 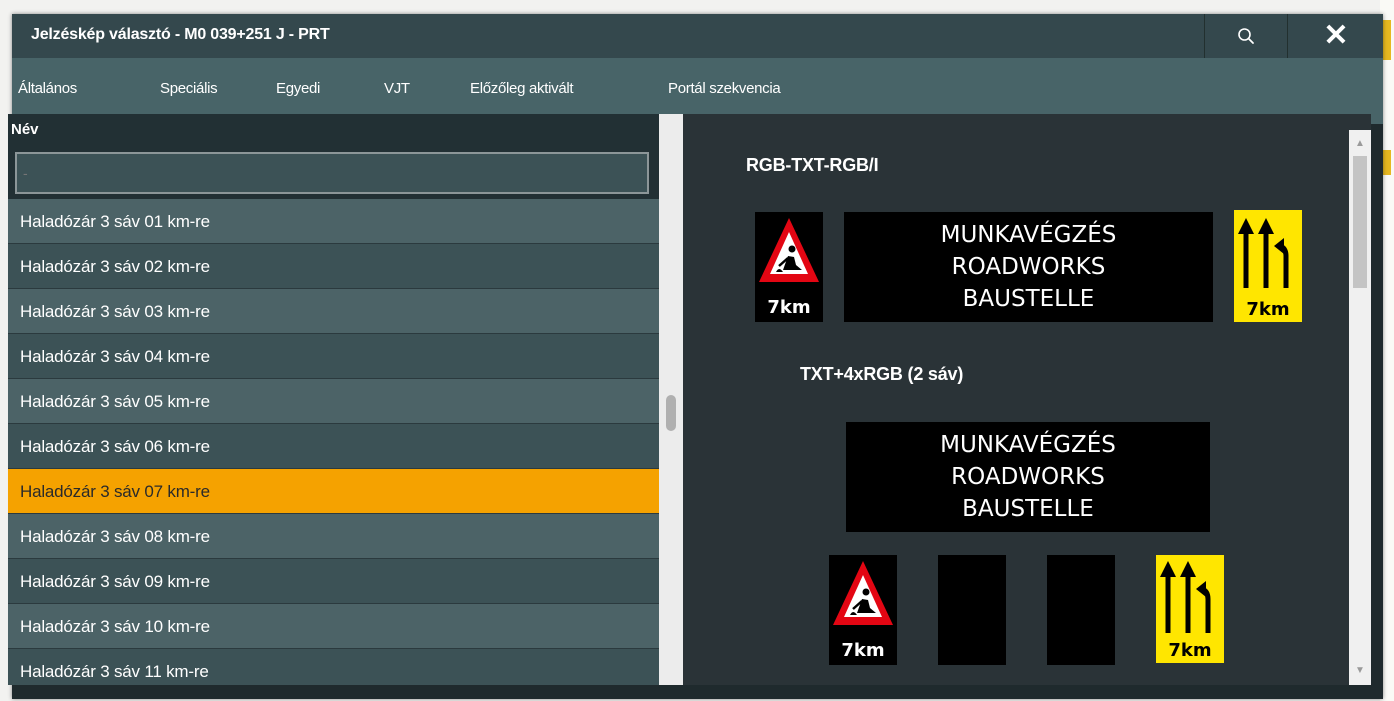 I want to click on search-button, so click(x=1245, y=36).